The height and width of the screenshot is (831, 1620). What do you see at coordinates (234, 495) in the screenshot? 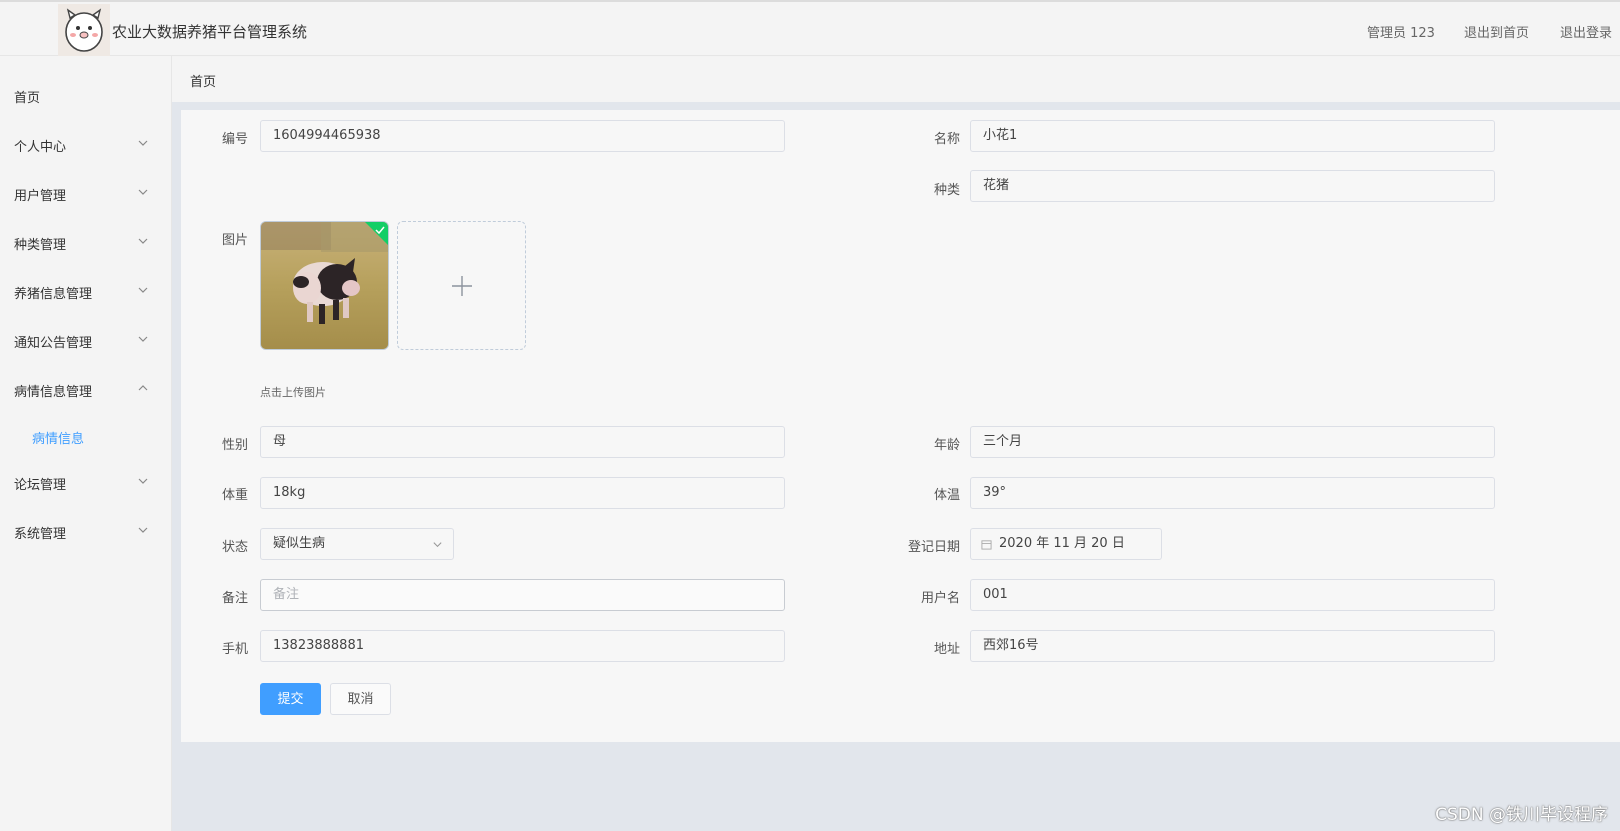
I see `weight-label: 体重` at bounding box center [234, 495].